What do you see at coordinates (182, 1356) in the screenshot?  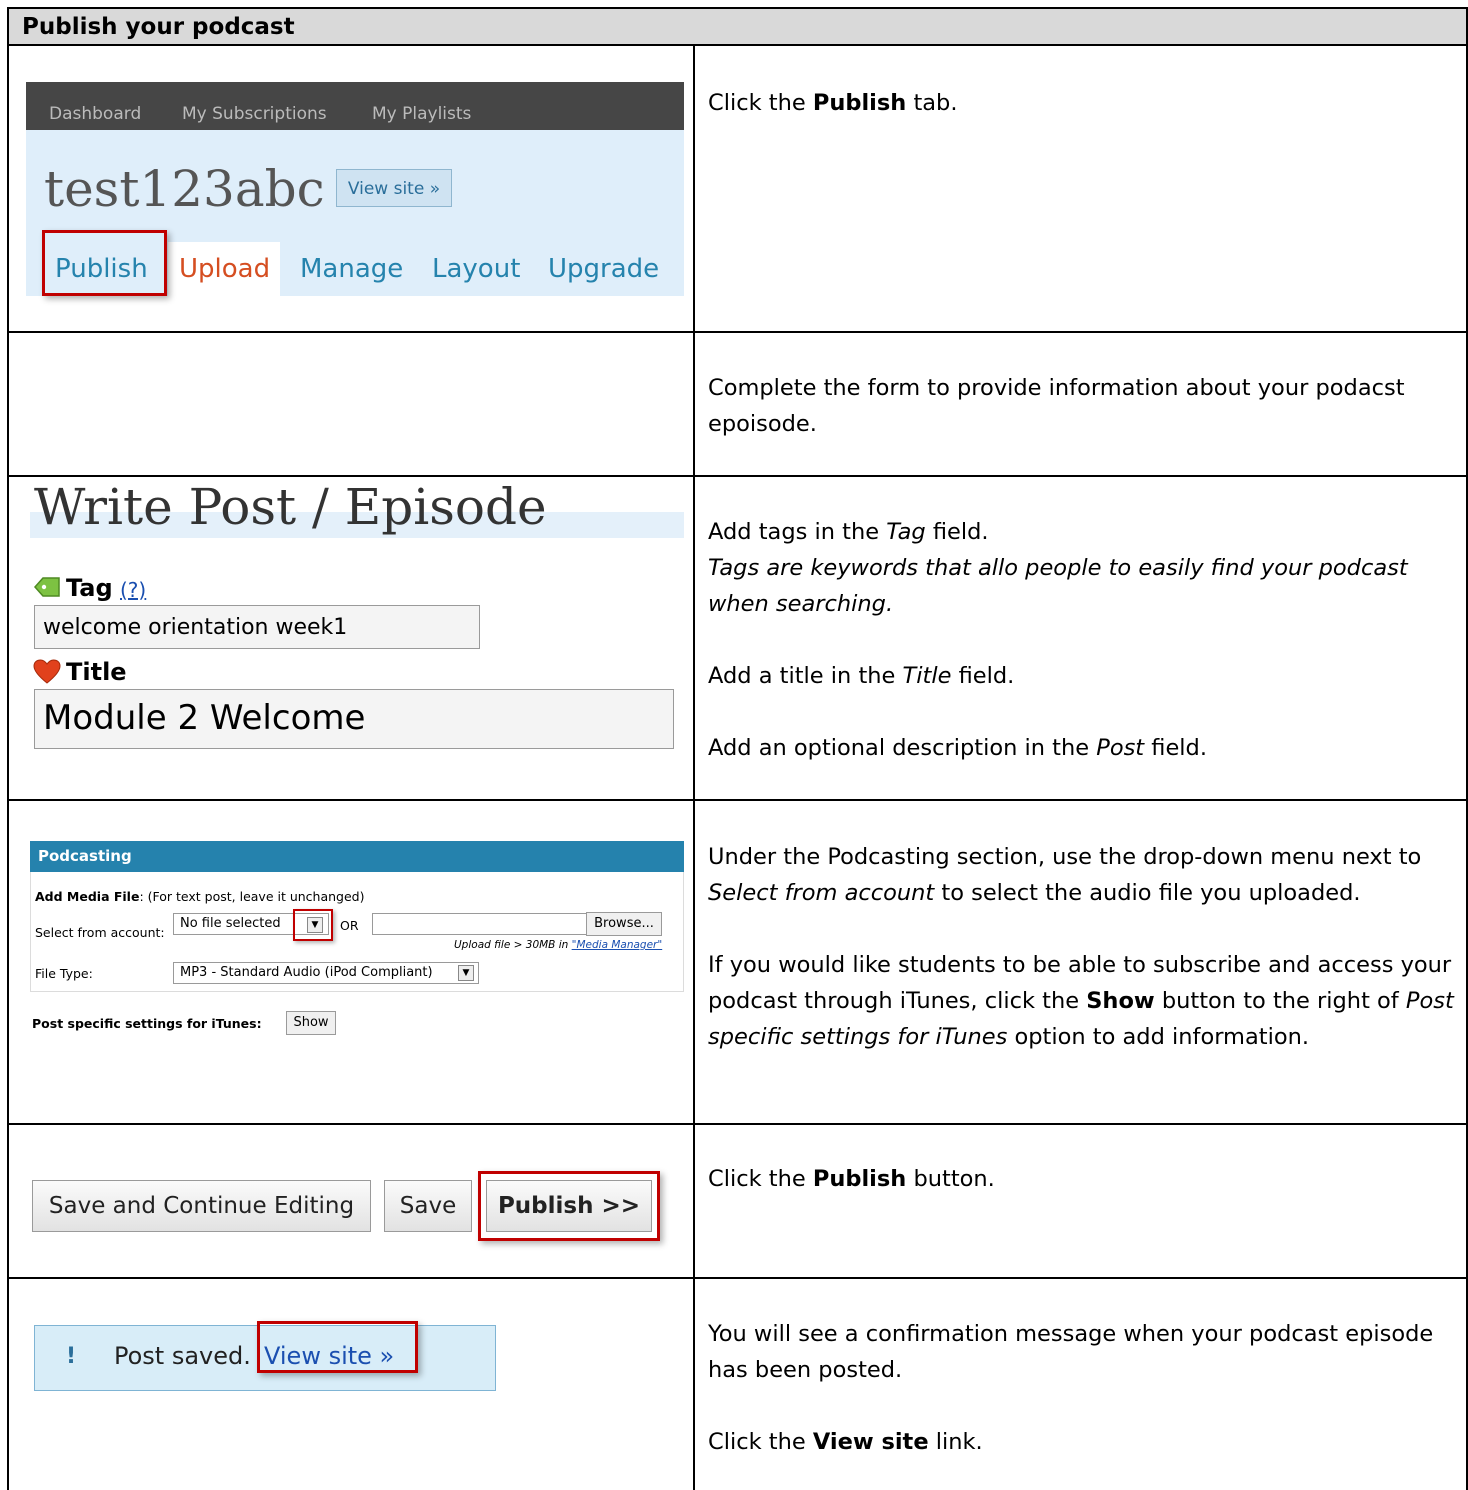 I see `post-saved-message: Post saved.` at bounding box center [182, 1356].